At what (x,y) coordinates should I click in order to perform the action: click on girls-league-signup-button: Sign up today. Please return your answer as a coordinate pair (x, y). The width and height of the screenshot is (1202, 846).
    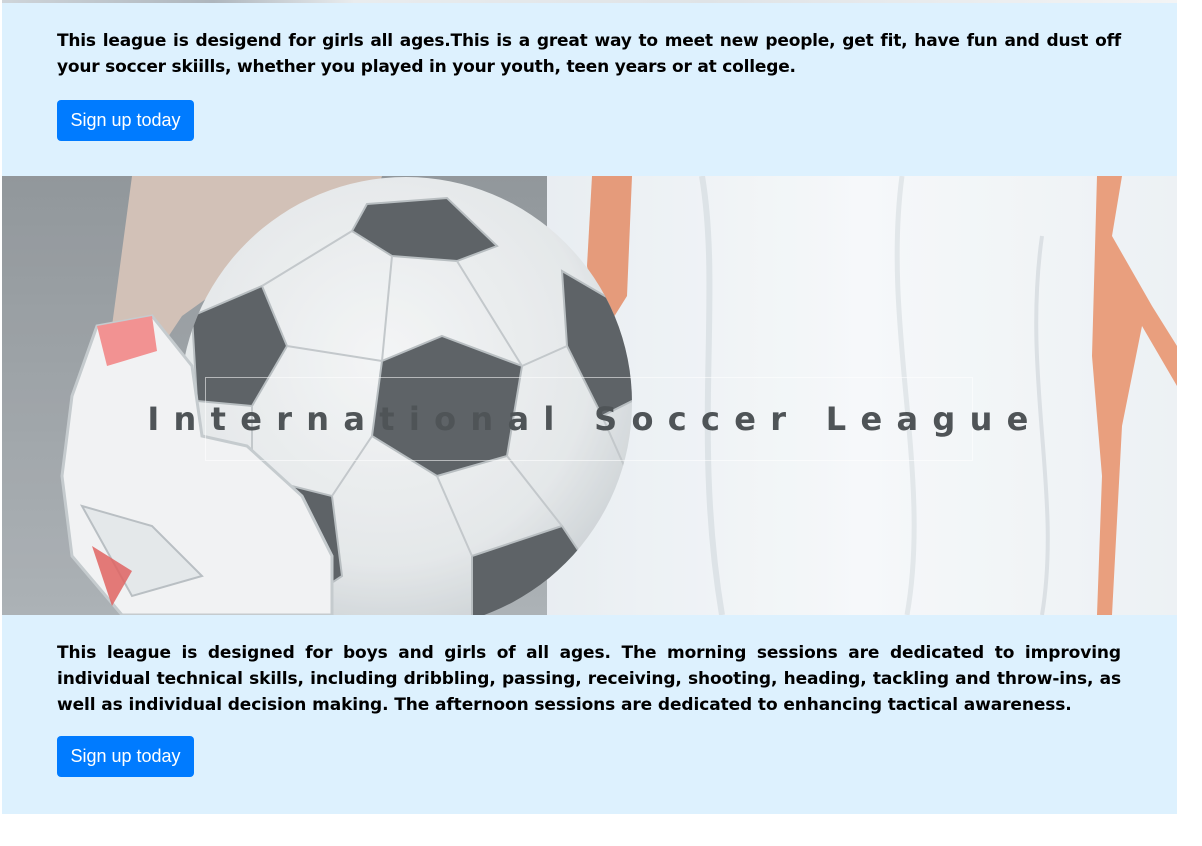
    Looking at the image, I should click on (125, 120).